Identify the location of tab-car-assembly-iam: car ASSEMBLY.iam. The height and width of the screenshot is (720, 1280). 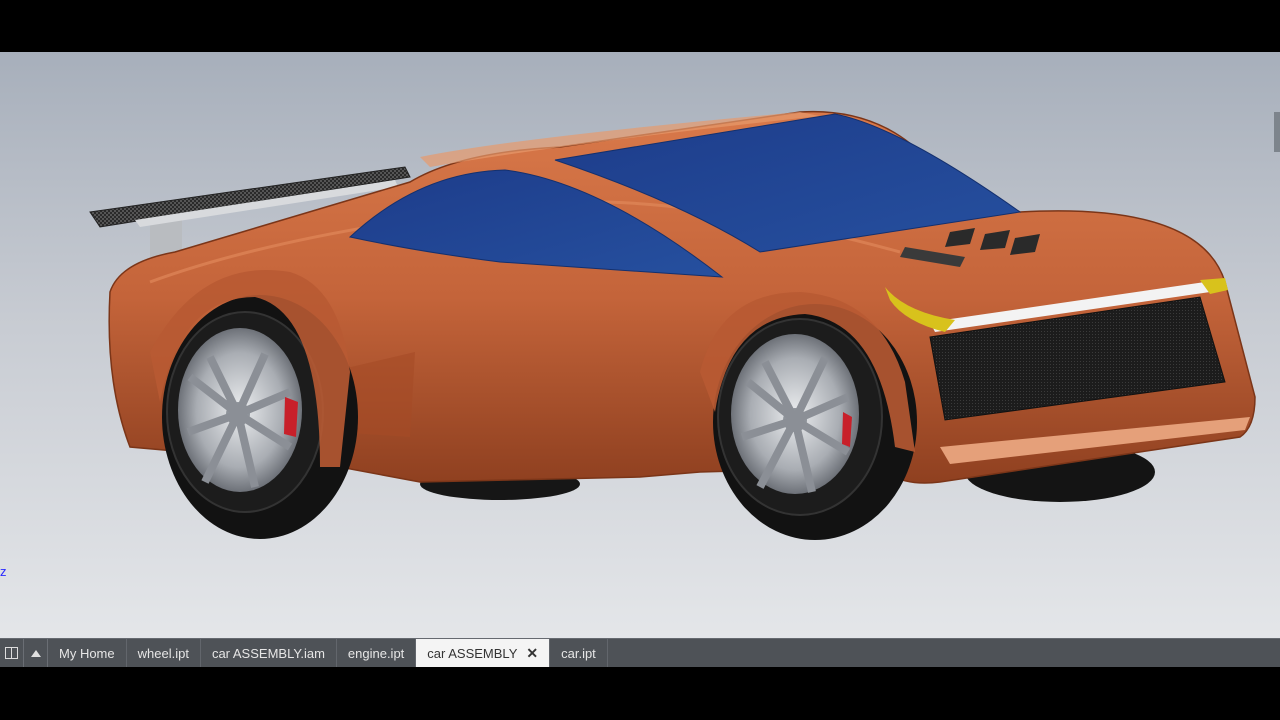
(269, 653).